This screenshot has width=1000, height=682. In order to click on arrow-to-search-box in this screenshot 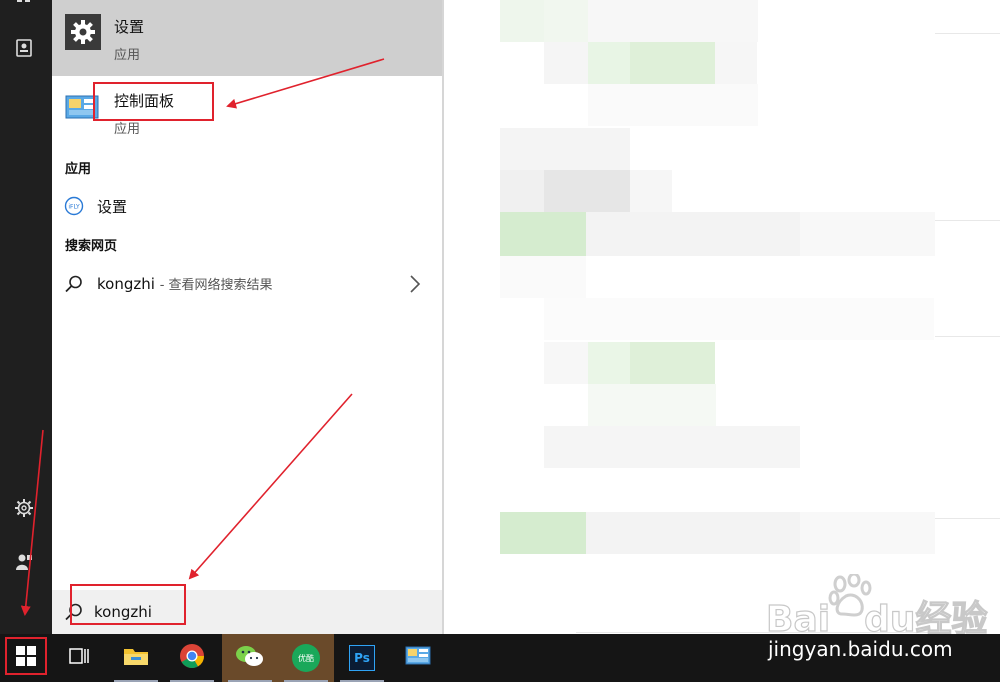, I will do `click(270, 486)`.